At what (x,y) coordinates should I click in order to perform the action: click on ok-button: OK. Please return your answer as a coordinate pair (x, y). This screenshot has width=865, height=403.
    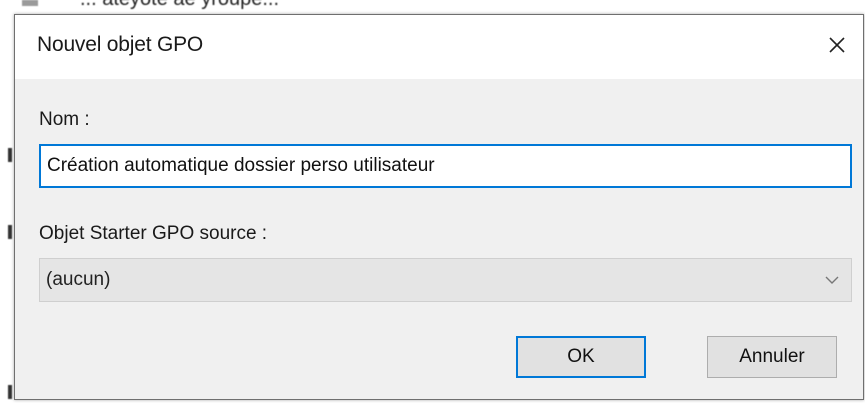
    Looking at the image, I should click on (581, 357).